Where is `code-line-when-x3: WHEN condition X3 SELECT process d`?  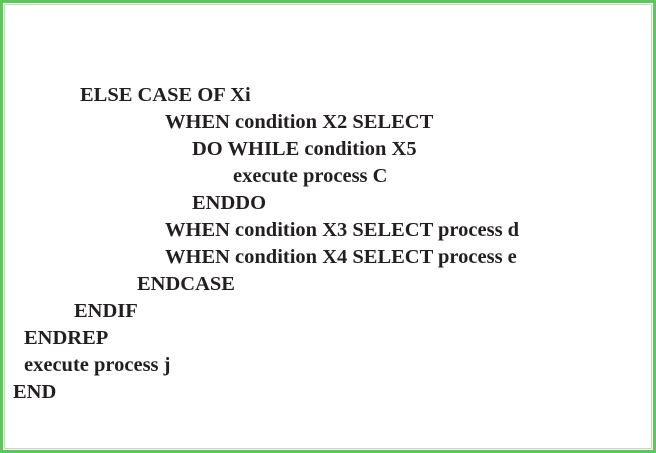
code-line-when-x3: WHEN condition X3 SELECT process d is located at coordinates (342, 230).